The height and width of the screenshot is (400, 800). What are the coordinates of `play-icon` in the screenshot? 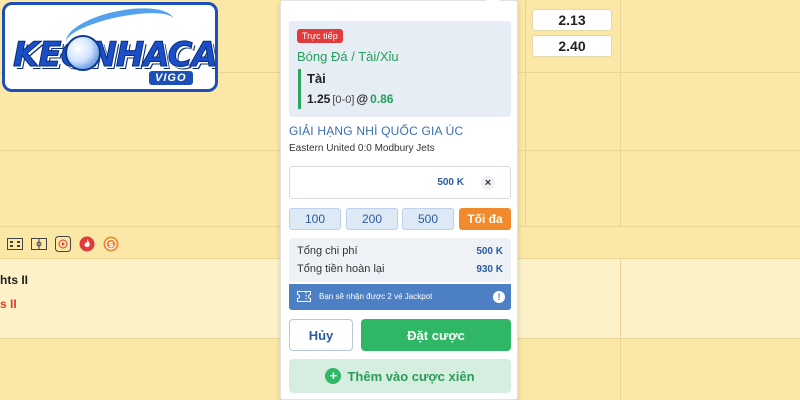 It's located at (63, 244).